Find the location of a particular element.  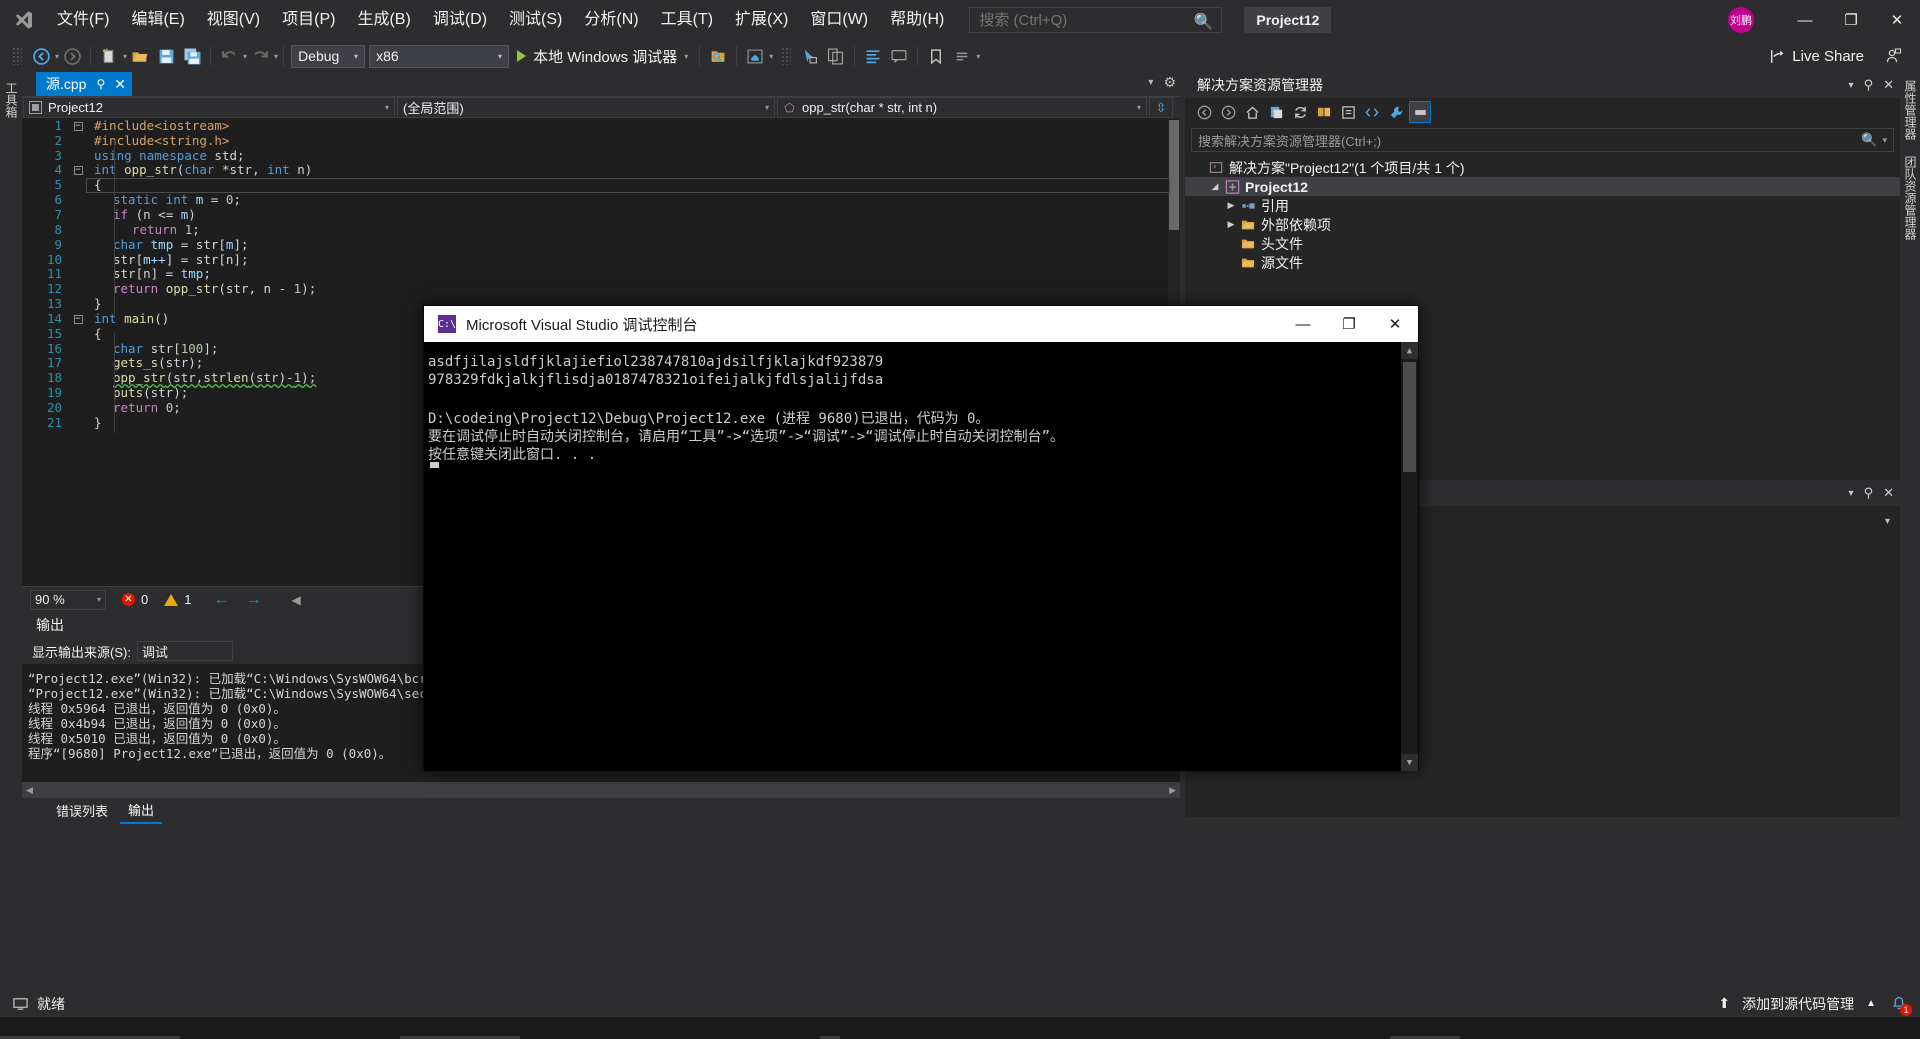

start-debugging-button: 本地 Windows 调试器 ▾ is located at coordinates (602, 56).